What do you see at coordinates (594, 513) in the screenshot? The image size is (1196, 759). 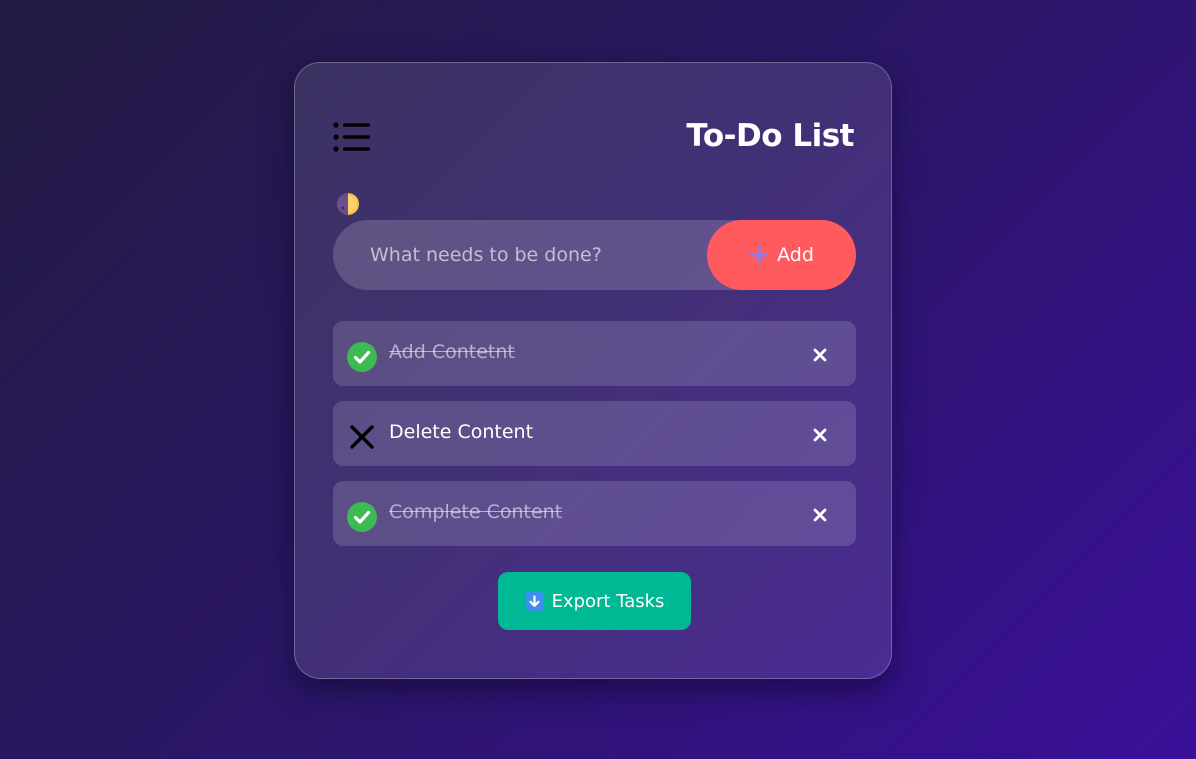 I see `task-item: Complete Content` at bounding box center [594, 513].